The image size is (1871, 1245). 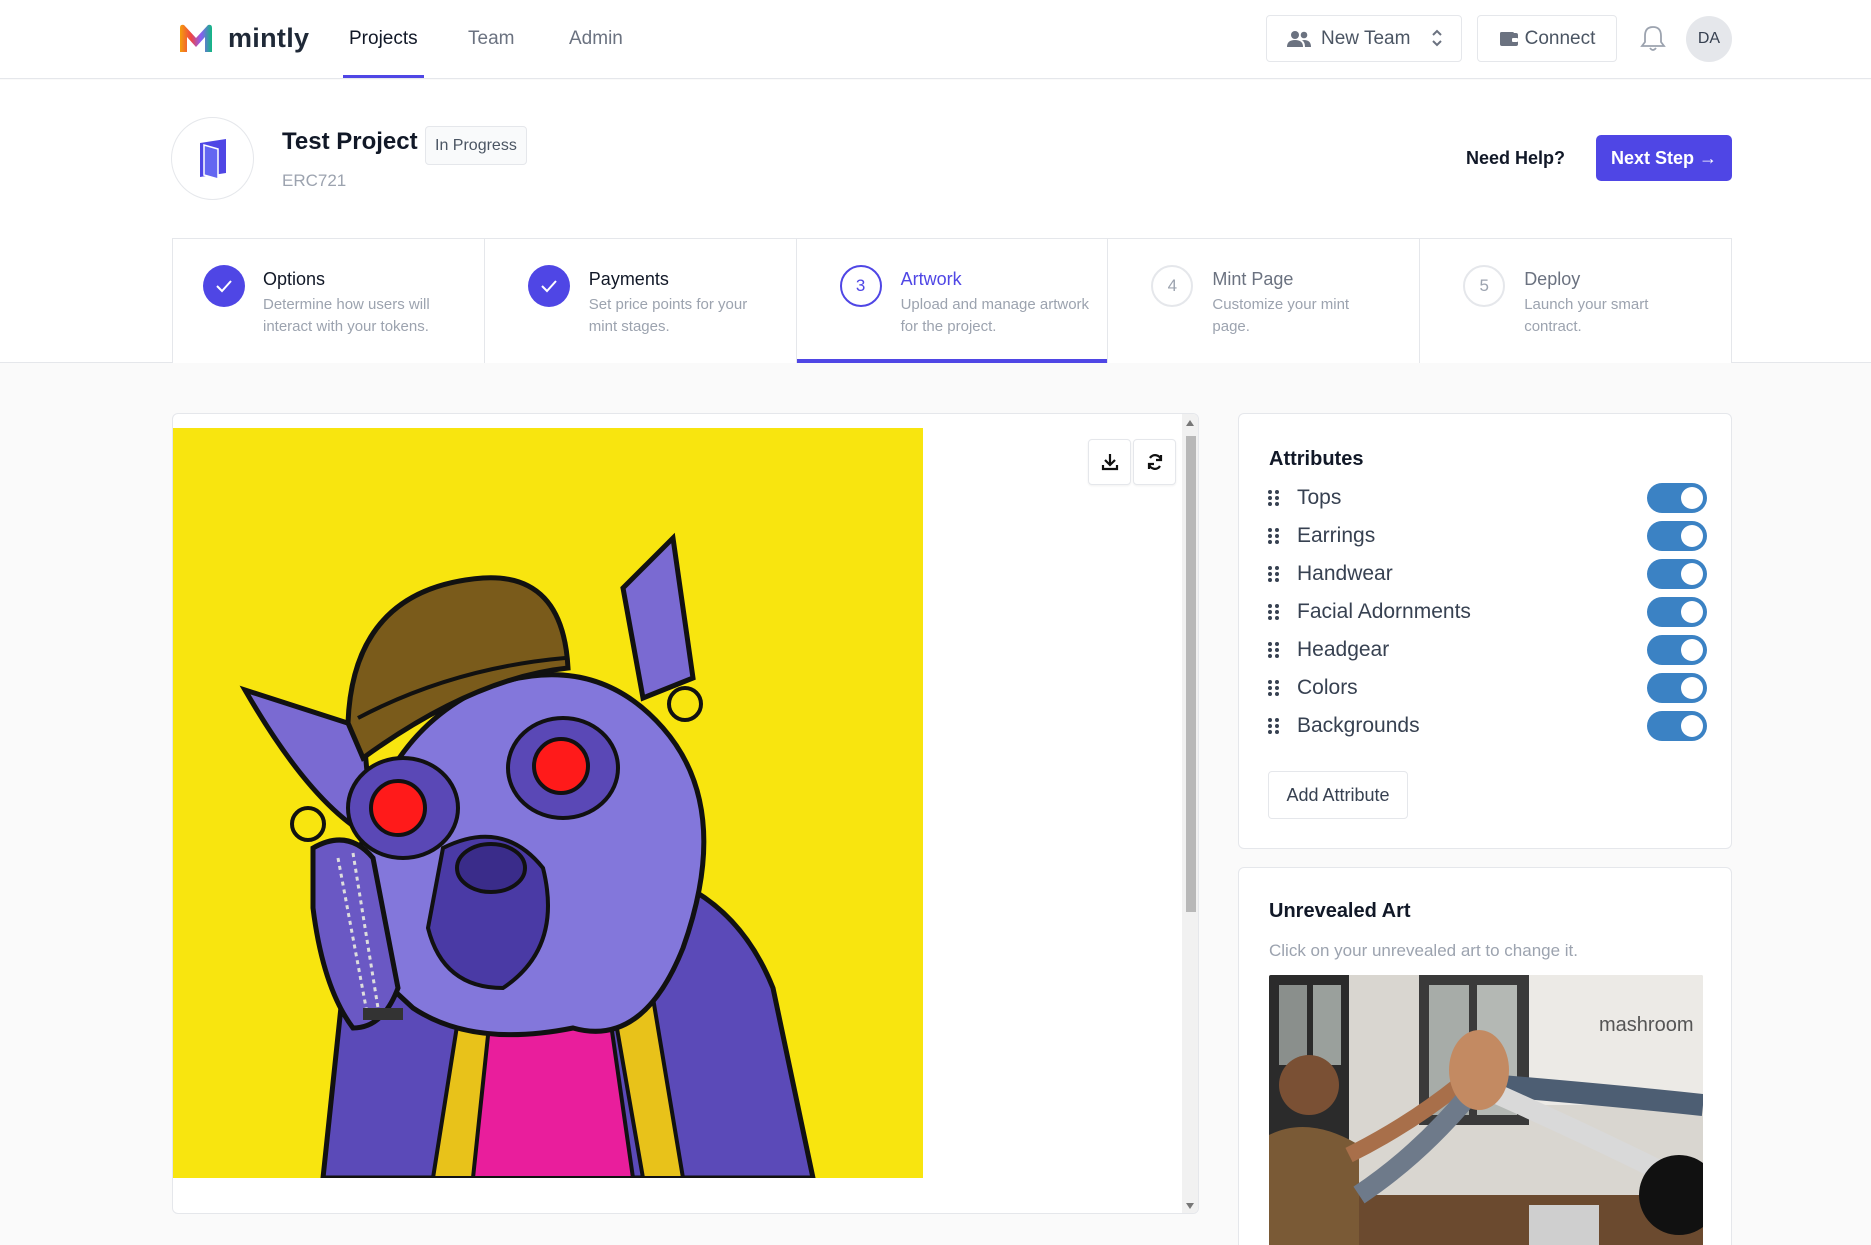 I want to click on scroll-thumb, so click(x=1191, y=674).